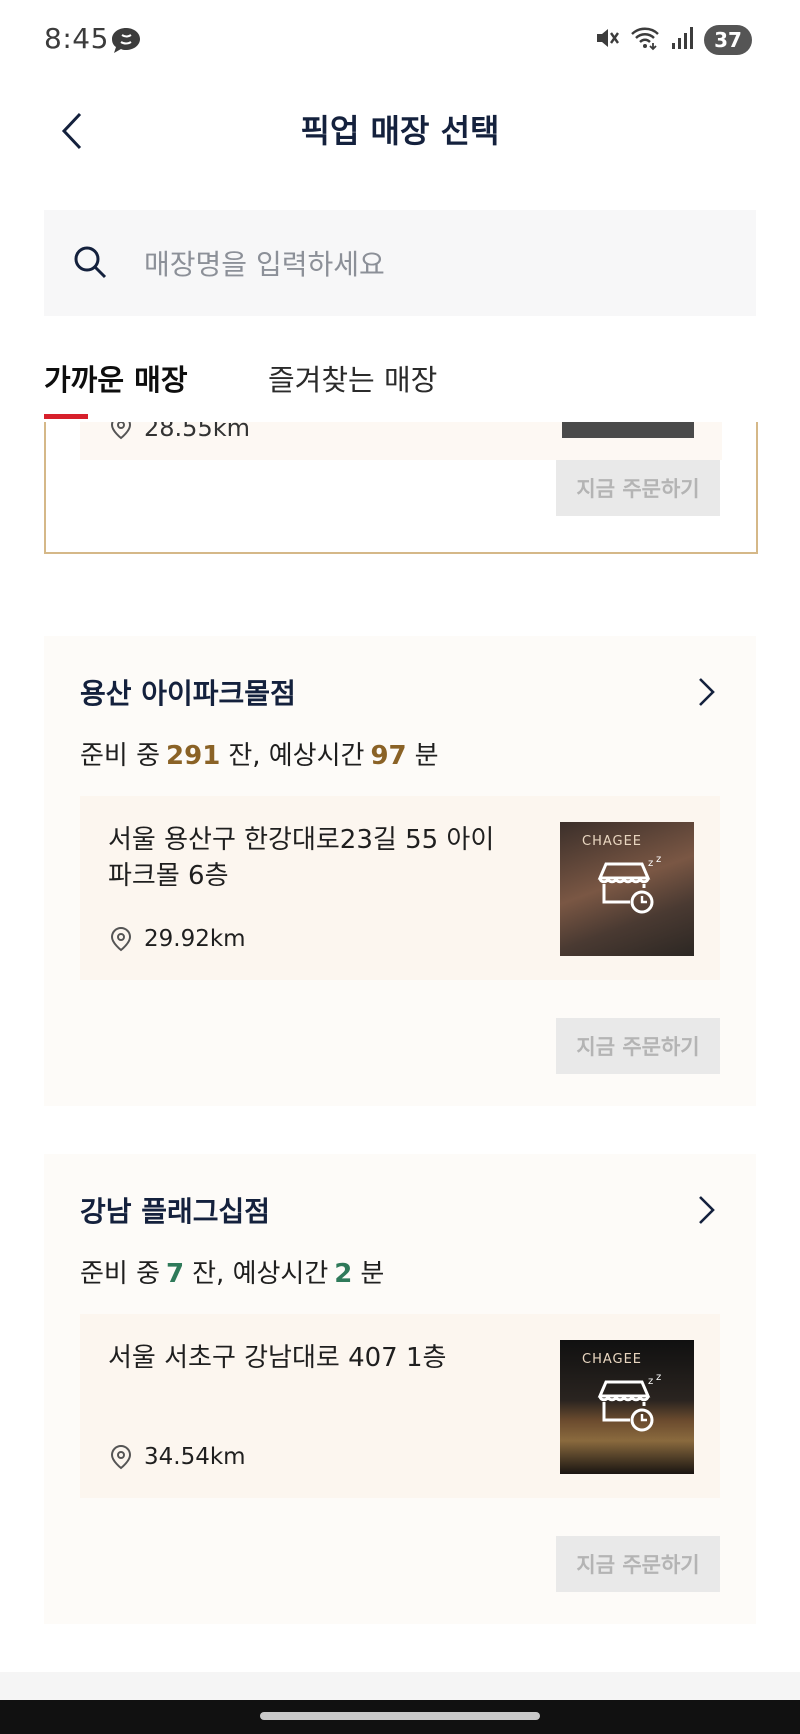 Image resolution: width=800 pixels, height=1734 pixels. I want to click on signal-icon, so click(682, 40).